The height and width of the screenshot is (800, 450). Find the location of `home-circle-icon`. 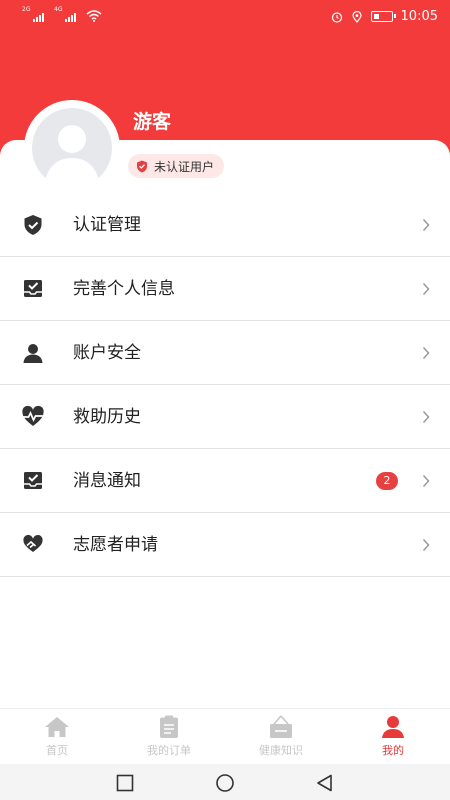

home-circle-icon is located at coordinates (225, 783).